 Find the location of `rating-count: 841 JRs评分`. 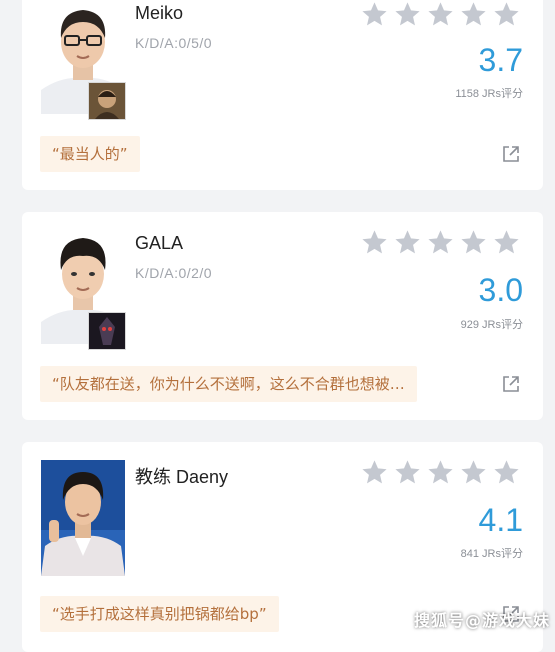

rating-count: 841 JRs评分 is located at coordinates (491, 554).